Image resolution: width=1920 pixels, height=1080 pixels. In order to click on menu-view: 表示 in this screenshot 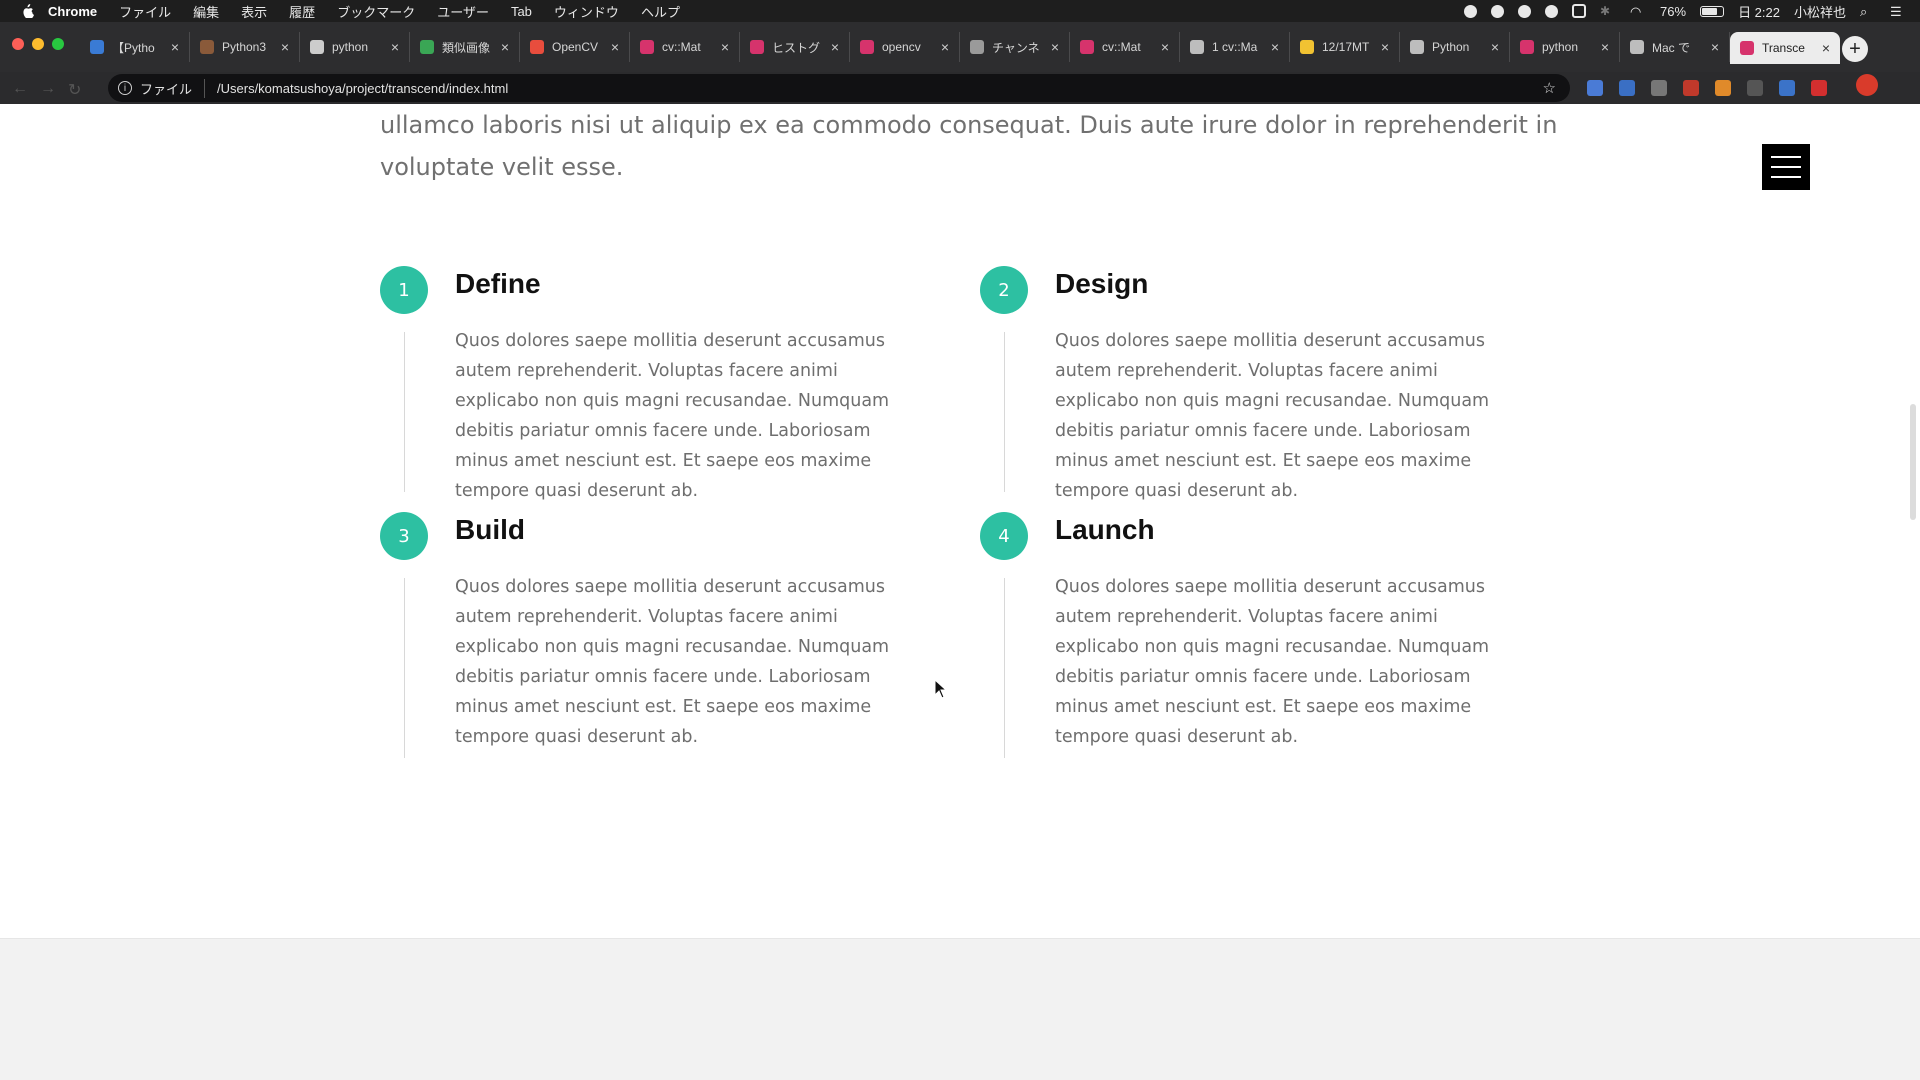, I will do `click(254, 11)`.